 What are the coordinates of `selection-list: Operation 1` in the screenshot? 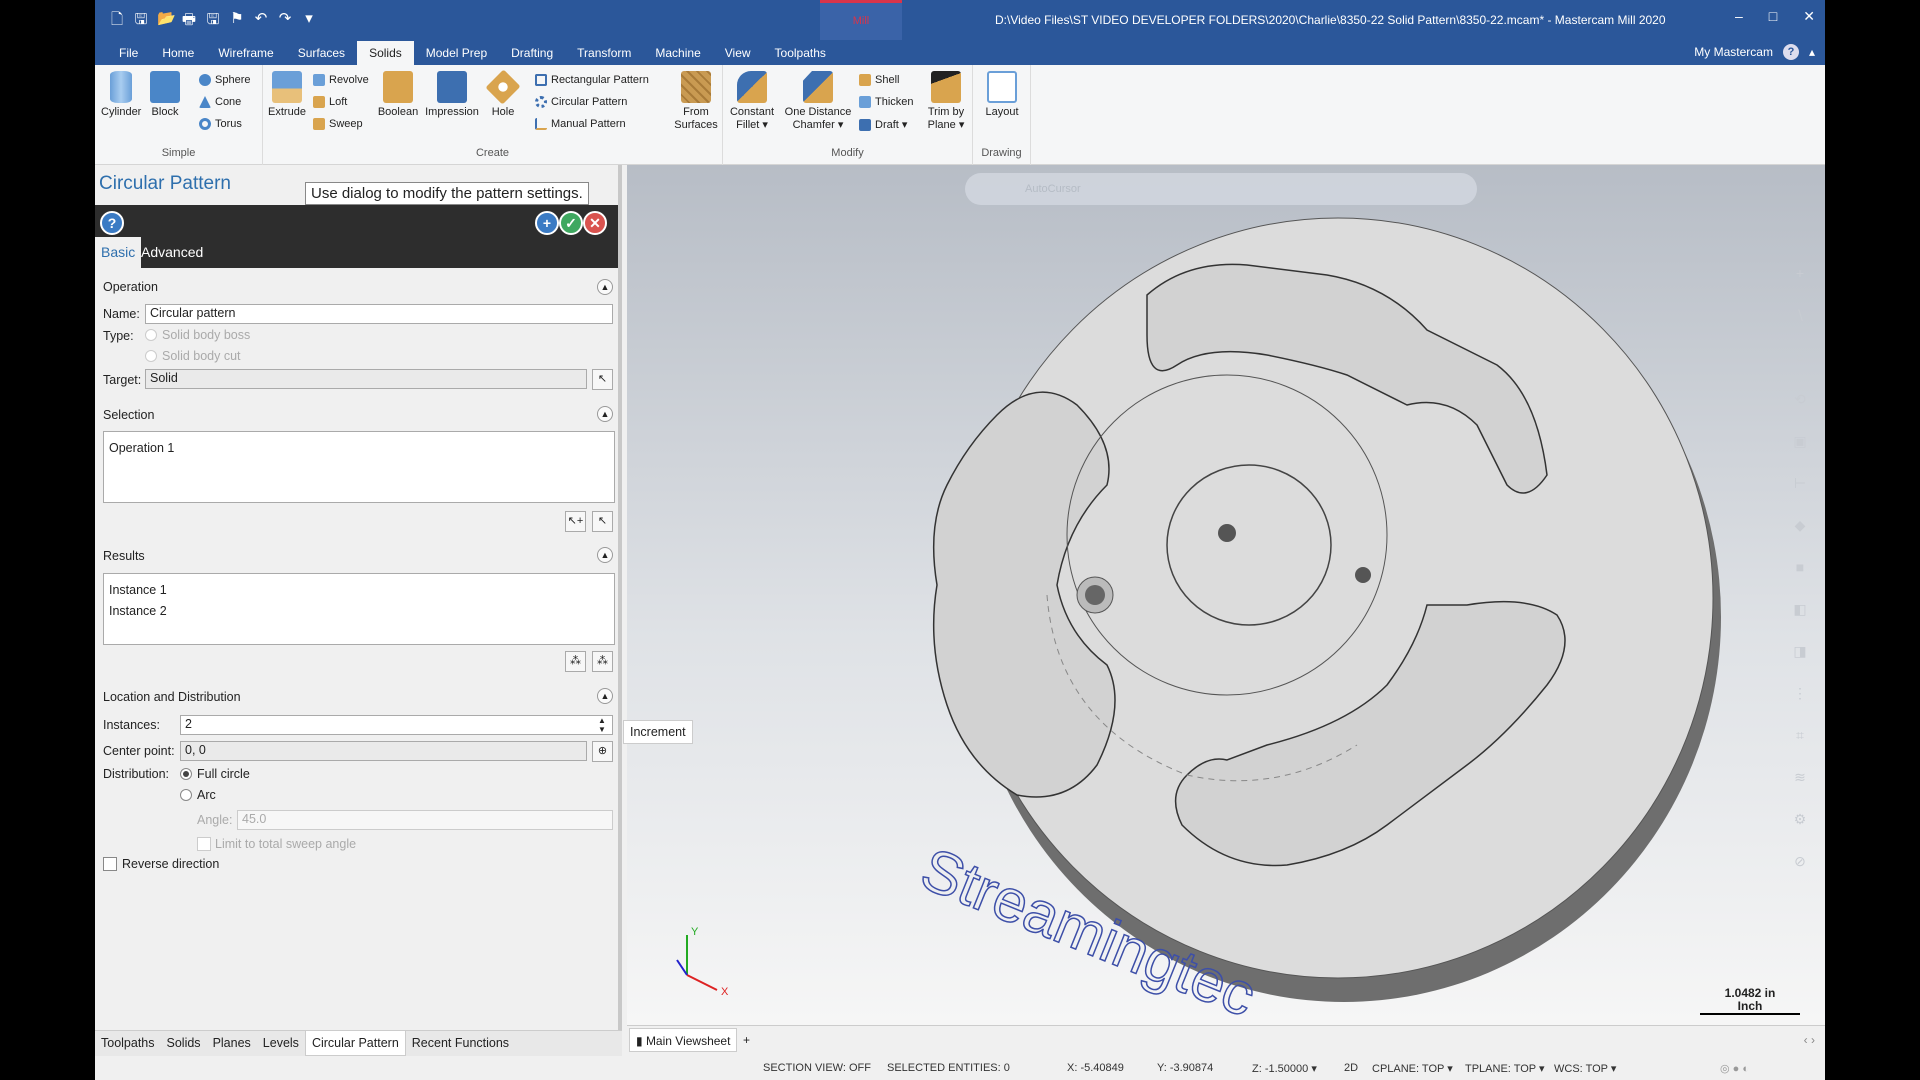 It's located at (359, 467).